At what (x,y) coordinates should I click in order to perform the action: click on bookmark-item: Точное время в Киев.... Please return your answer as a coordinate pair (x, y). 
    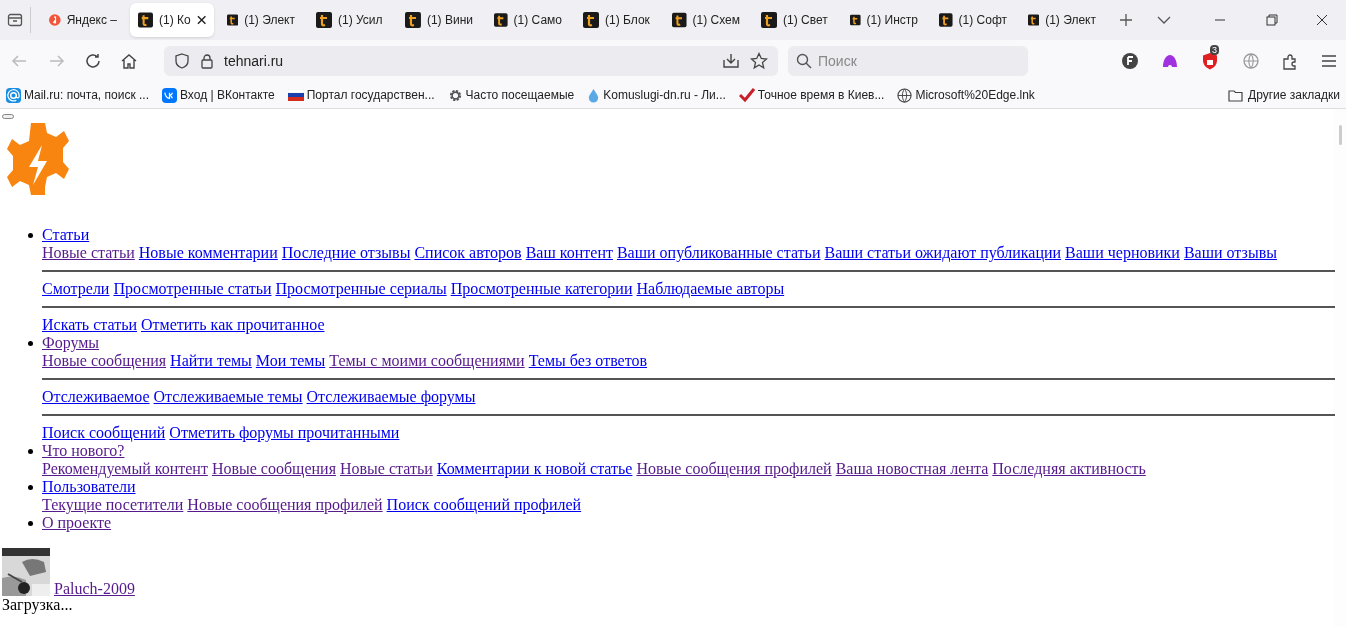
    Looking at the image, I should click on (811, 95).